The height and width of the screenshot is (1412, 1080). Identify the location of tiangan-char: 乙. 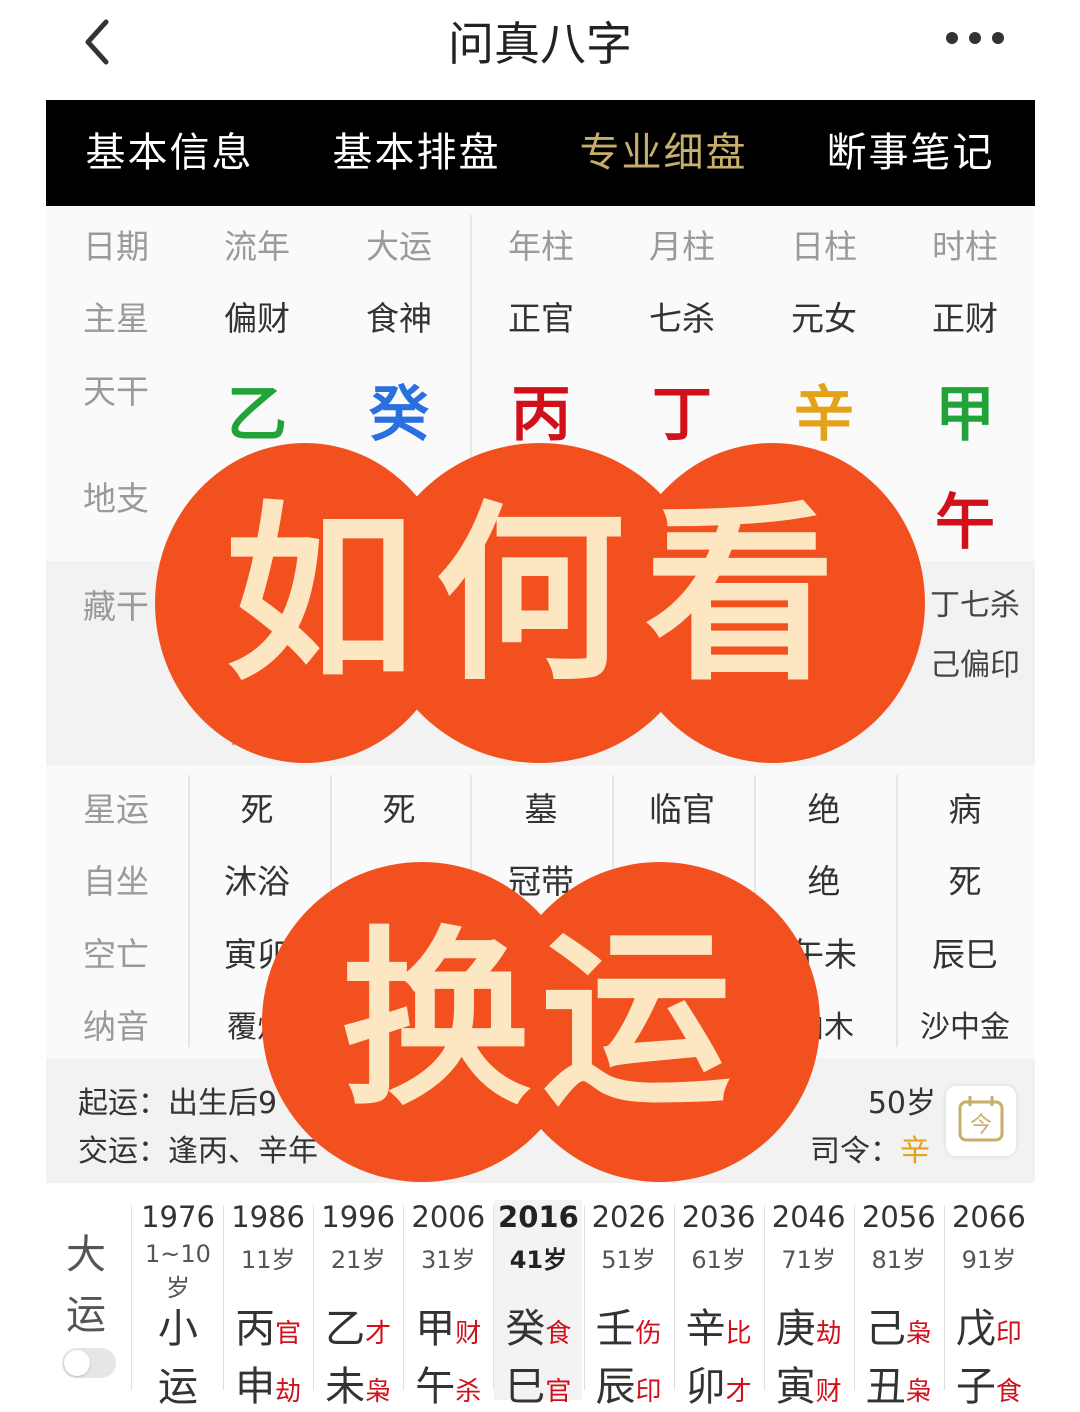
(257, 415).